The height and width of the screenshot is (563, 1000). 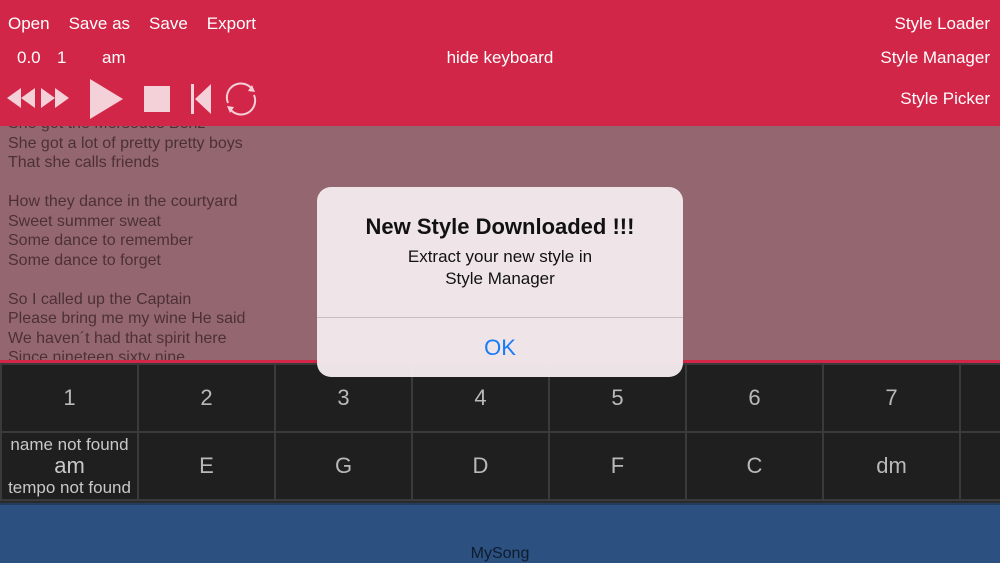 I want to click on chord-cell: D, so click(x=480, y=466).